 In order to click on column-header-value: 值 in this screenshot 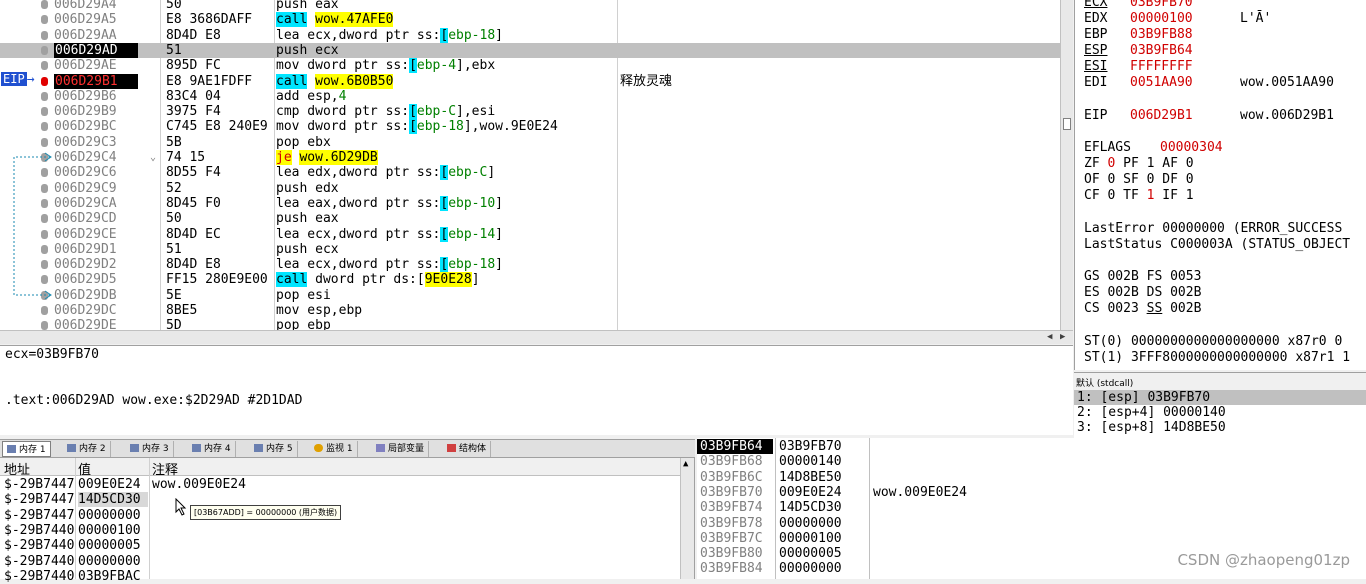, I will do `click(84, 468)`.